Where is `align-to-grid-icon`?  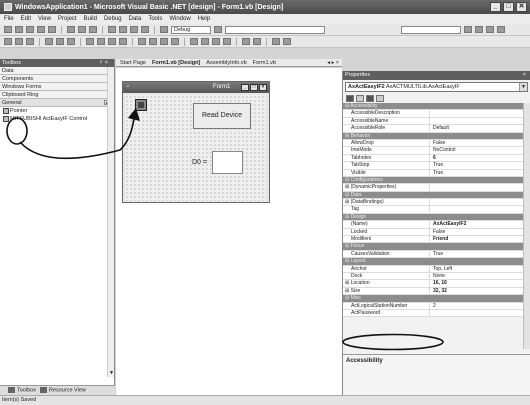
align-to-grid-icon is located at coordinates (90, 41).